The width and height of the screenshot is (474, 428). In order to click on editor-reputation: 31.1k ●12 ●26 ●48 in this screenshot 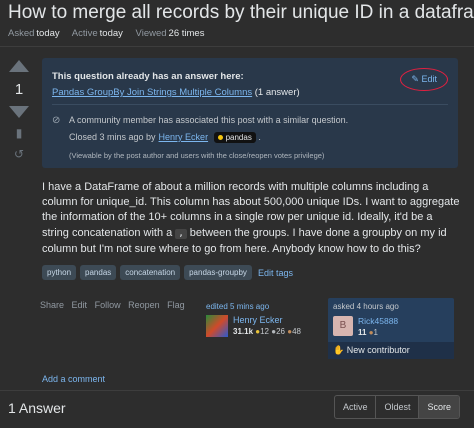, I will do `click(267, 331)`.